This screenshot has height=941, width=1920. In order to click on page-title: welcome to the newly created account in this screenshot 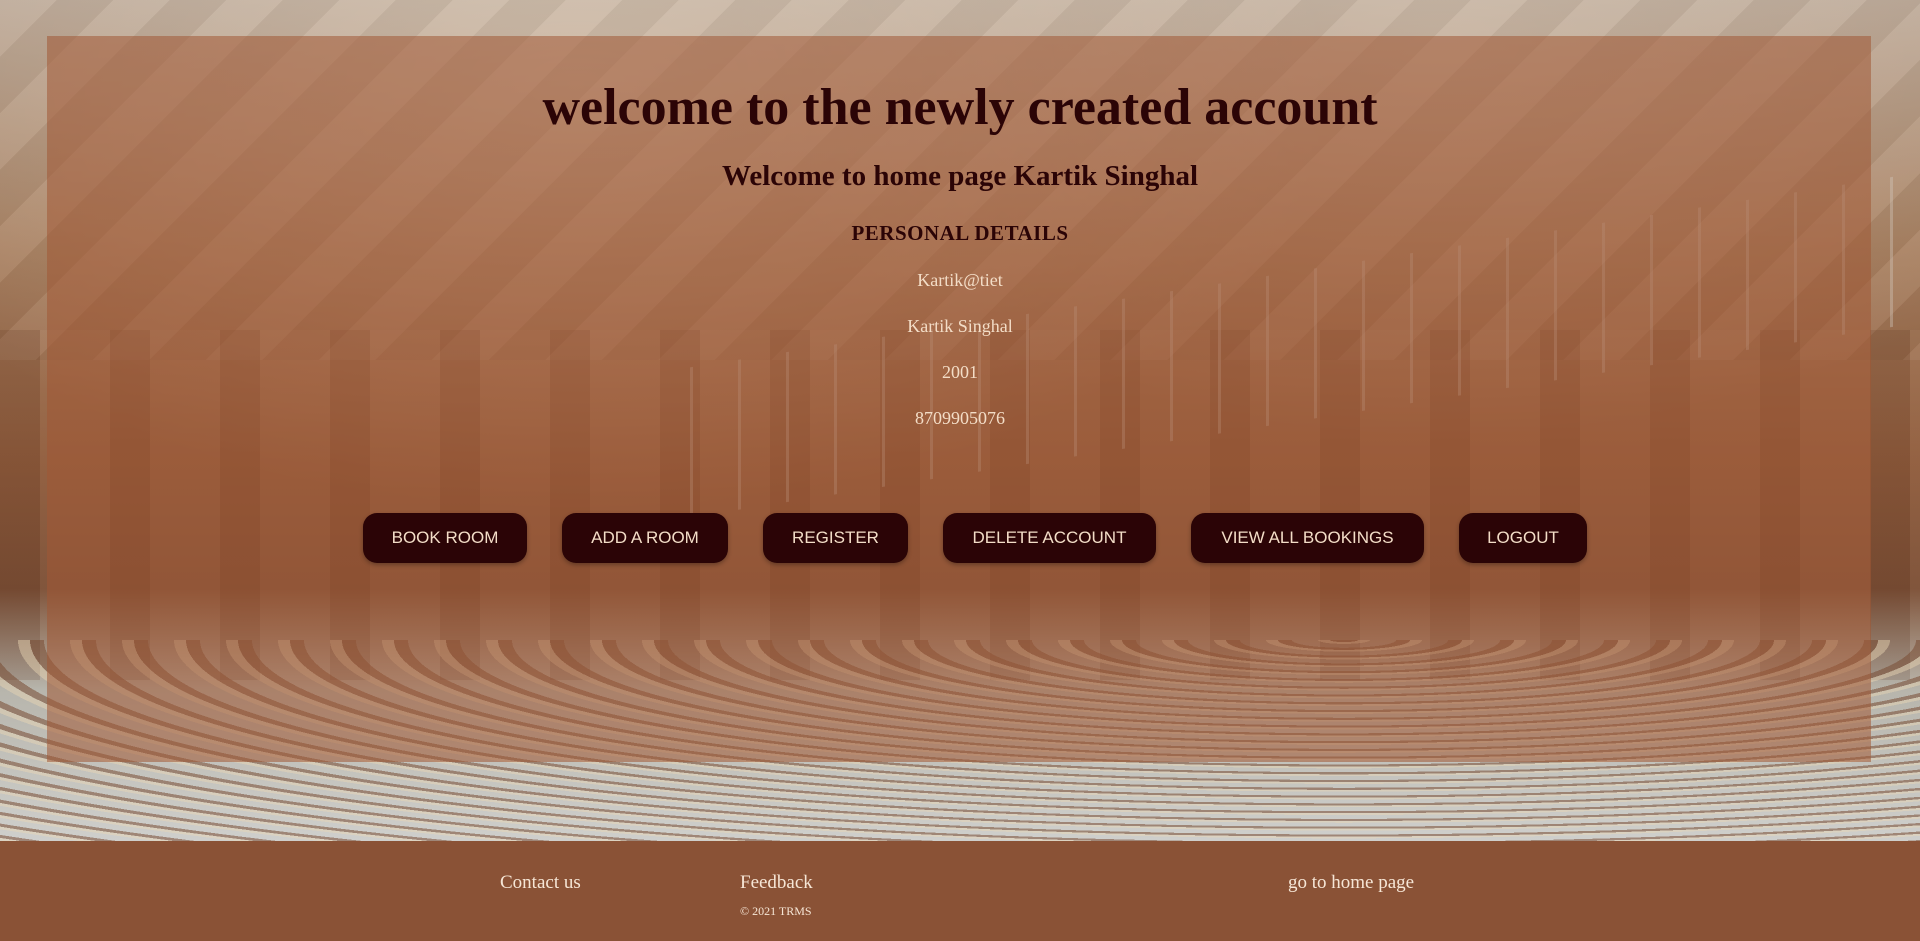, I will do `click(960, 107)`.